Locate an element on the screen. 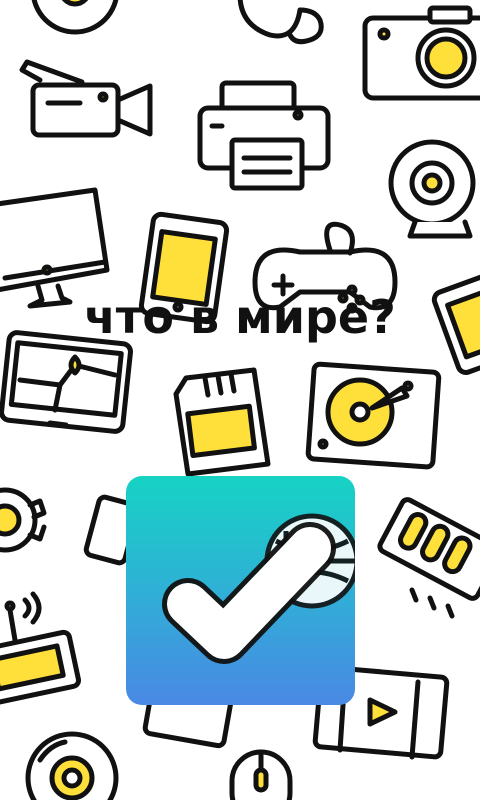 The image size is (480, 800). photo-camera-icon is located at coordinates (421, 53).